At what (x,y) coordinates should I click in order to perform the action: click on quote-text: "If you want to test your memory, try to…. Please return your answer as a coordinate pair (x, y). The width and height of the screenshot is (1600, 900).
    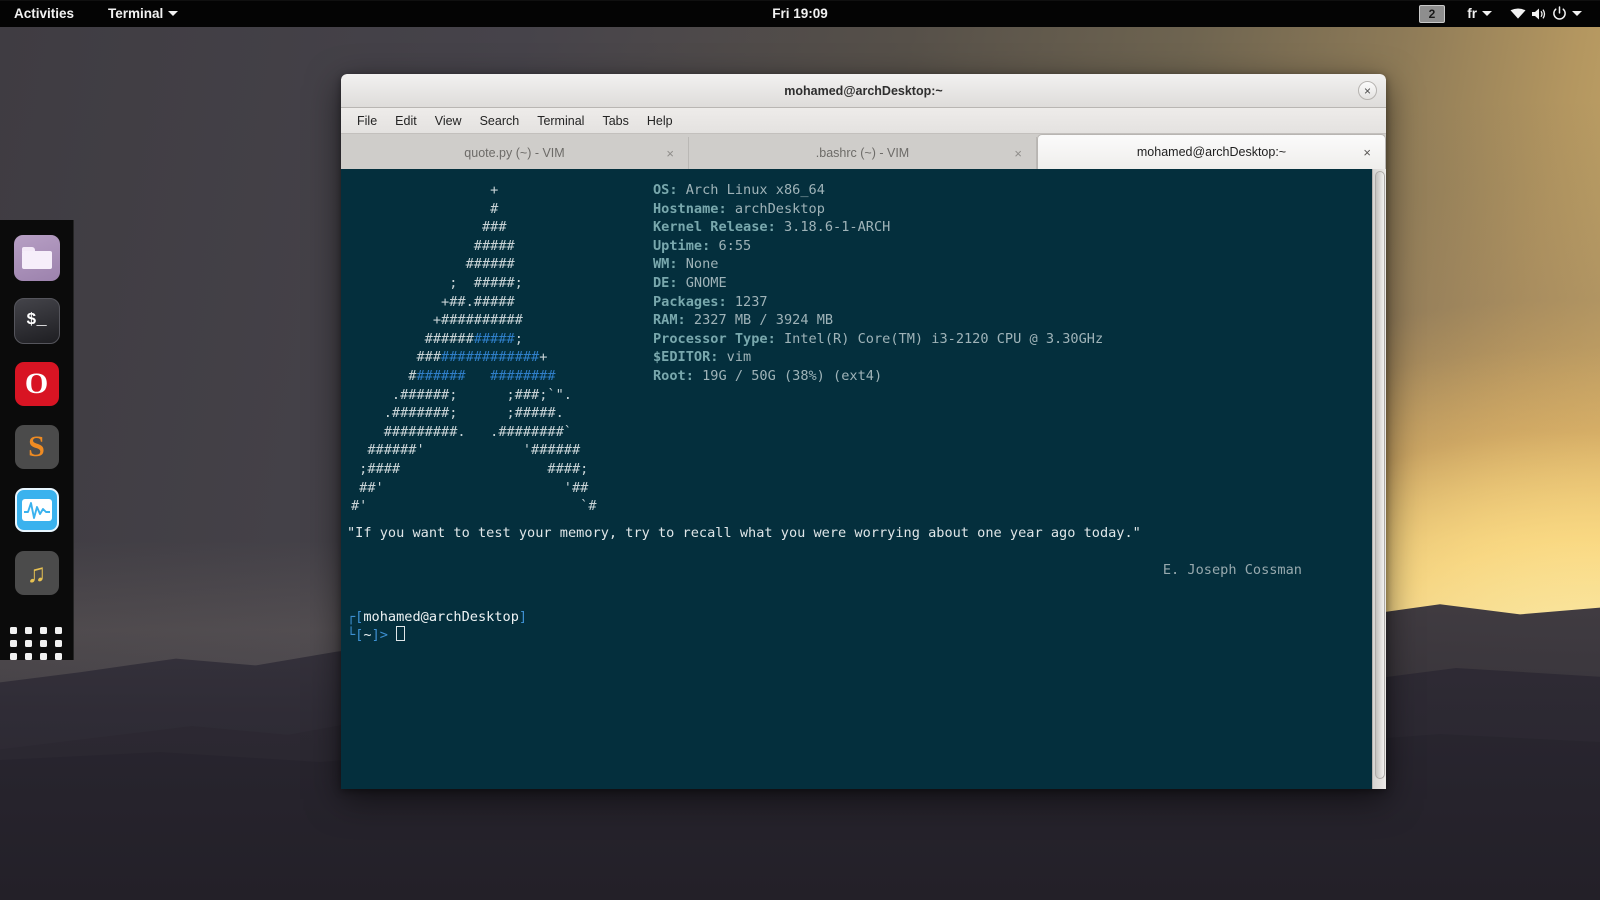
    Looking at the image, I should click on (744, 532).